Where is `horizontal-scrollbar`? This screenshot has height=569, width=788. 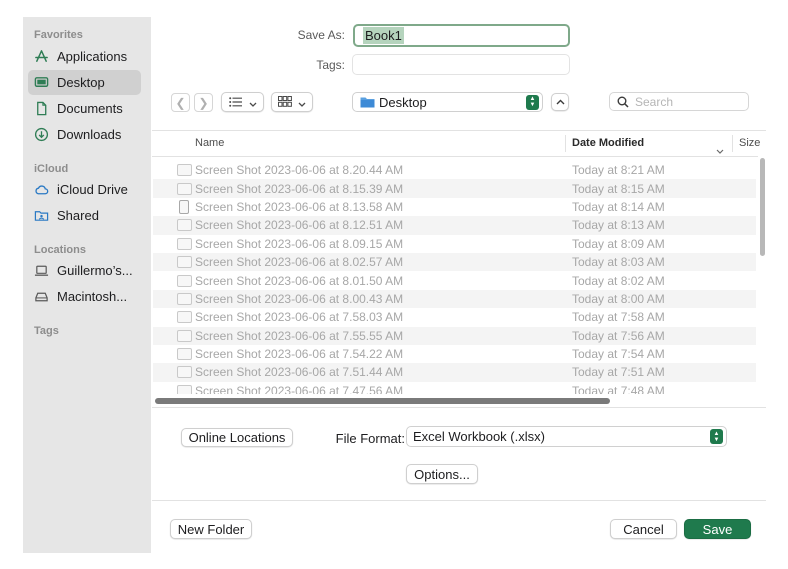
horizontal-scrollbar is located at coordinates (382, 401).